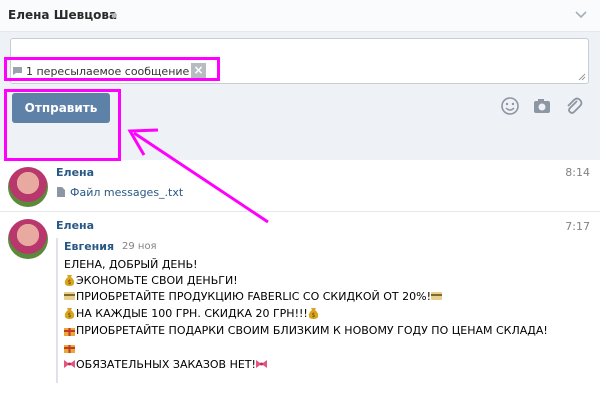 This screenshot has height=415, width=600. What do you see at coordinates (89, 246) in the screenshot?
I see `forwarded-sender: Евгения` at bounding box center [89, 246].